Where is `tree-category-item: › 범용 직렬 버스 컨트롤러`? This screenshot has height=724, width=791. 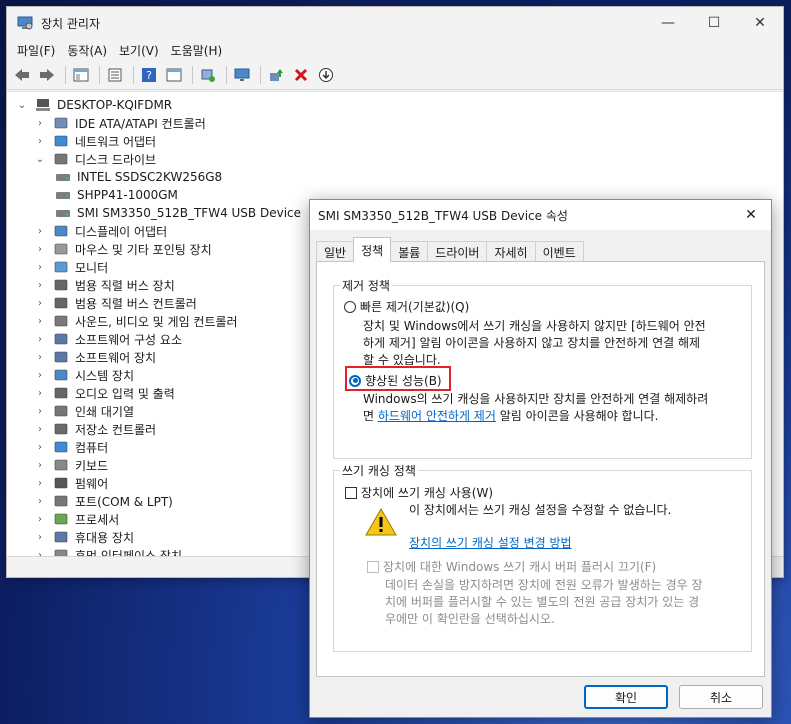
tree-category-item: › 범용 직렬 버스 컨트롤러 is located at coordinates (115, 303).